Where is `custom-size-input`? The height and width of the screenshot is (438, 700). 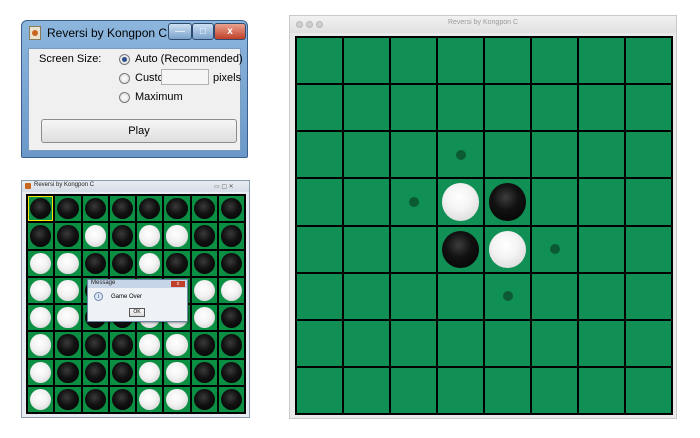 custom-size-input is located at coordinates (185, 77).